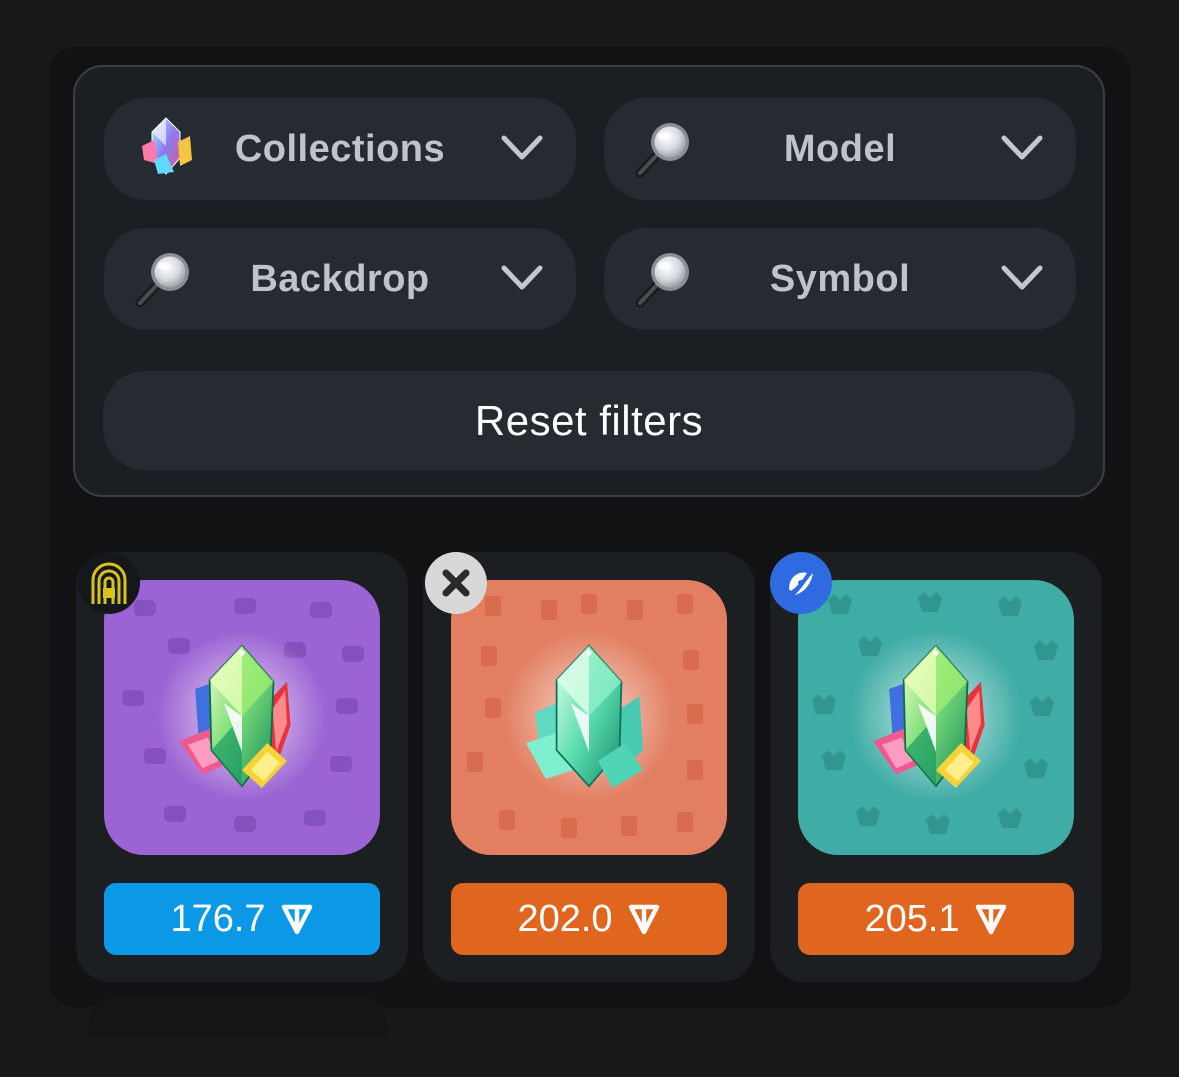 The image size is (1179, 1077). I want to click on price-button: 202.0, so click(589, 919).